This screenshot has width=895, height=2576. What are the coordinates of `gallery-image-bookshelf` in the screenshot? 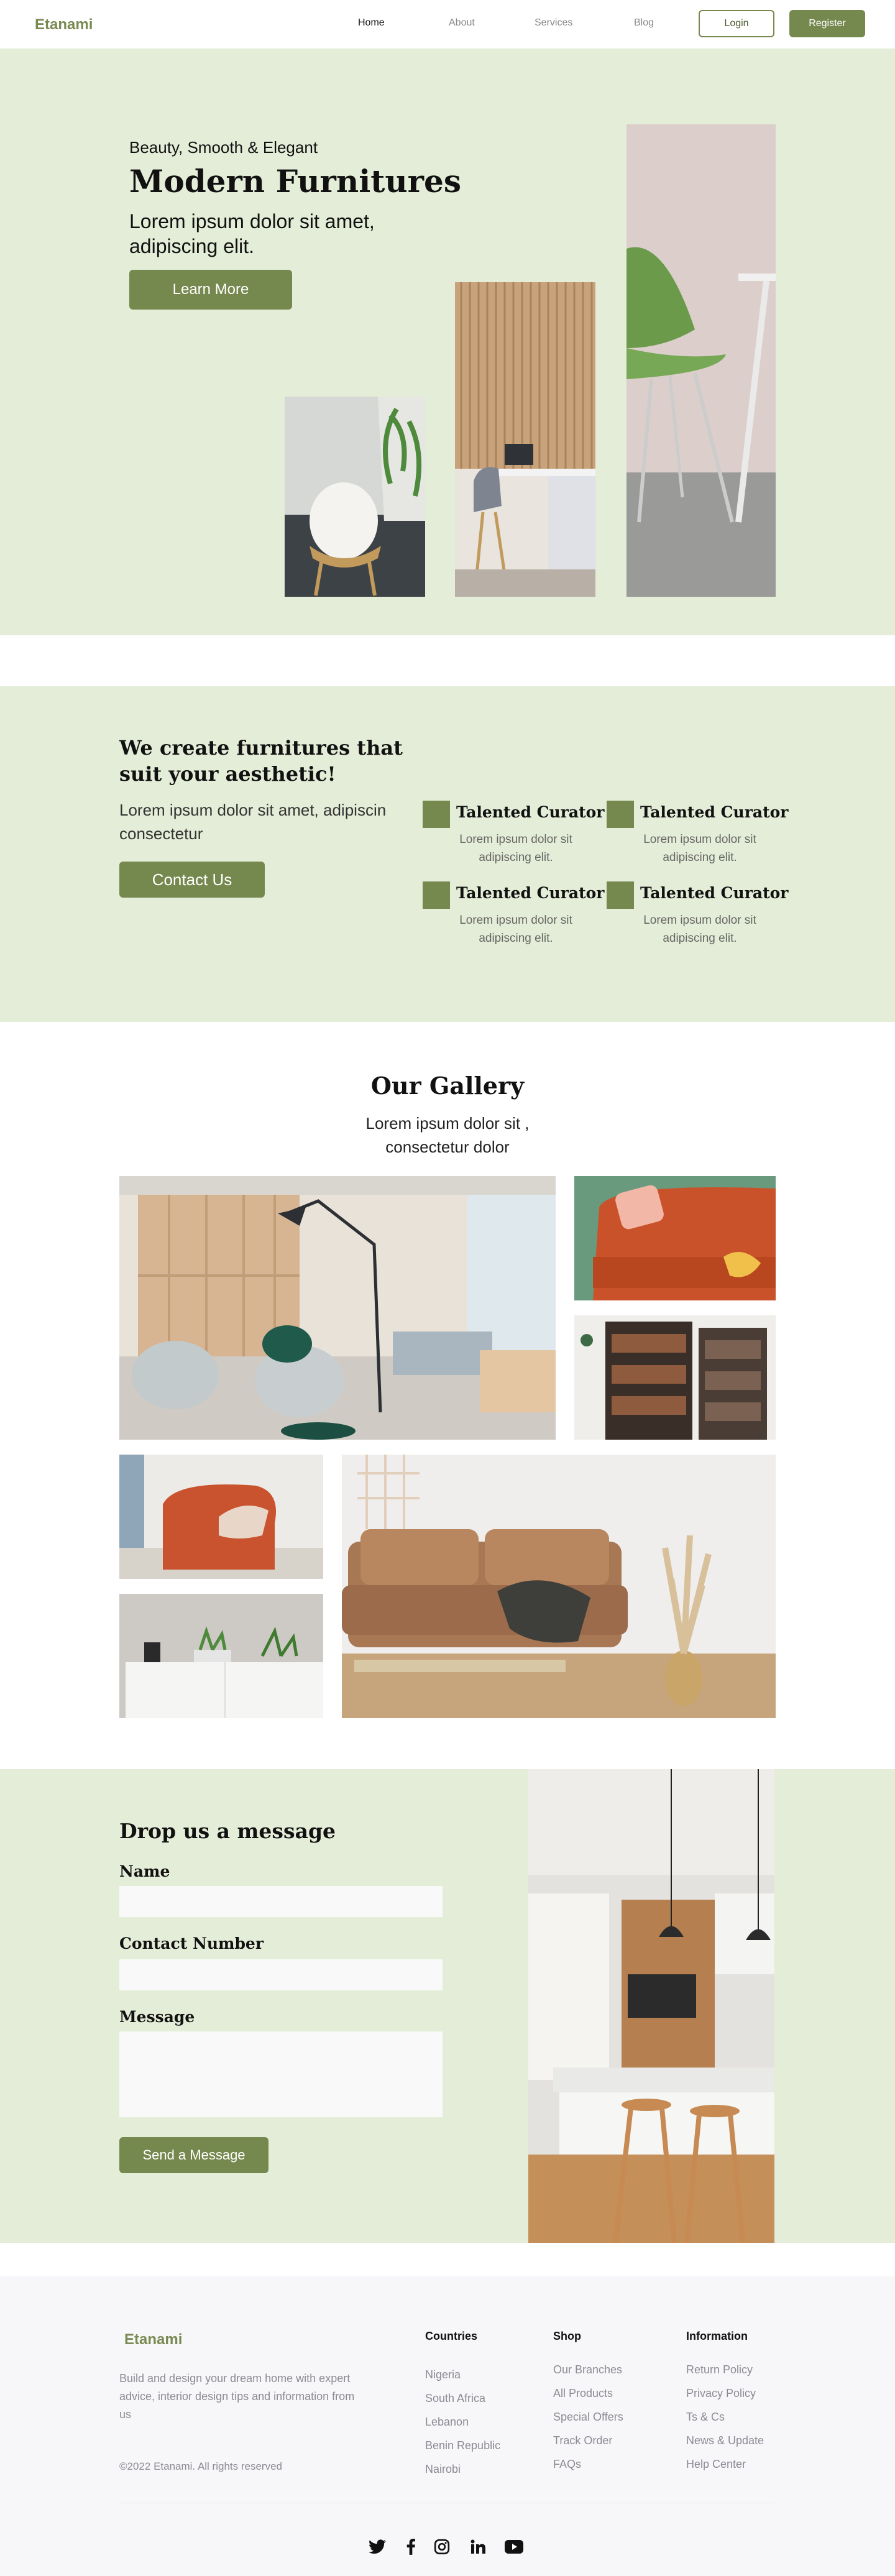 It's located at (675, 1377).